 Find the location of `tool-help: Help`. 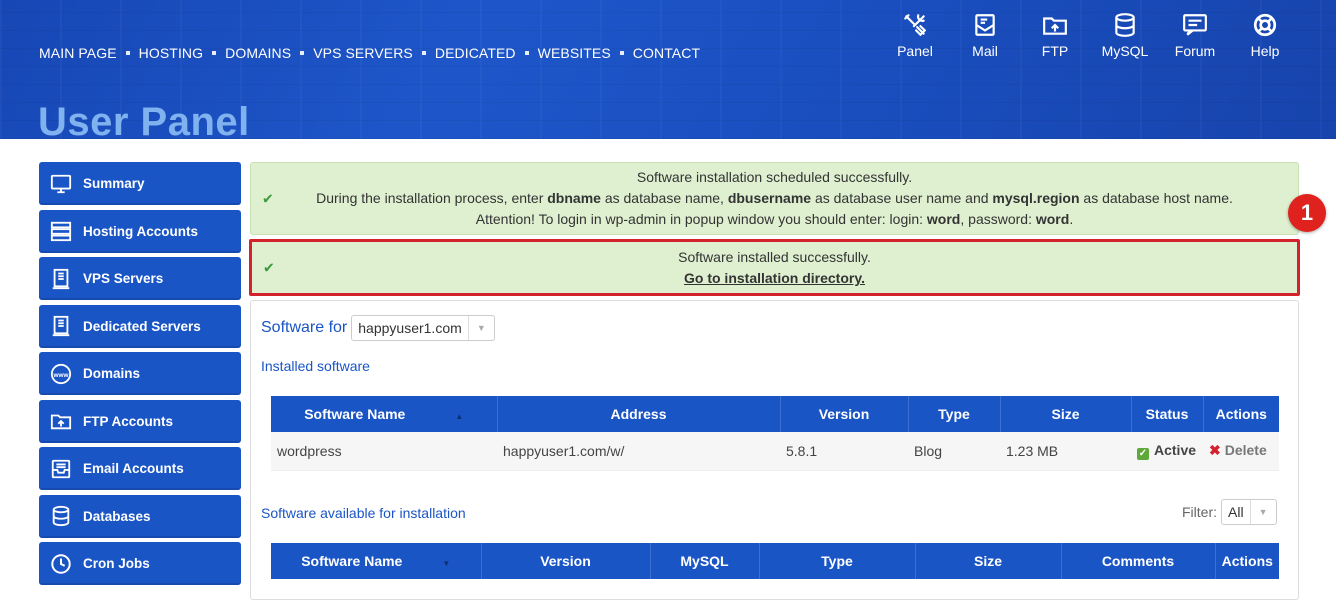

tool-help: Help is located at coordinates (1265, 35).